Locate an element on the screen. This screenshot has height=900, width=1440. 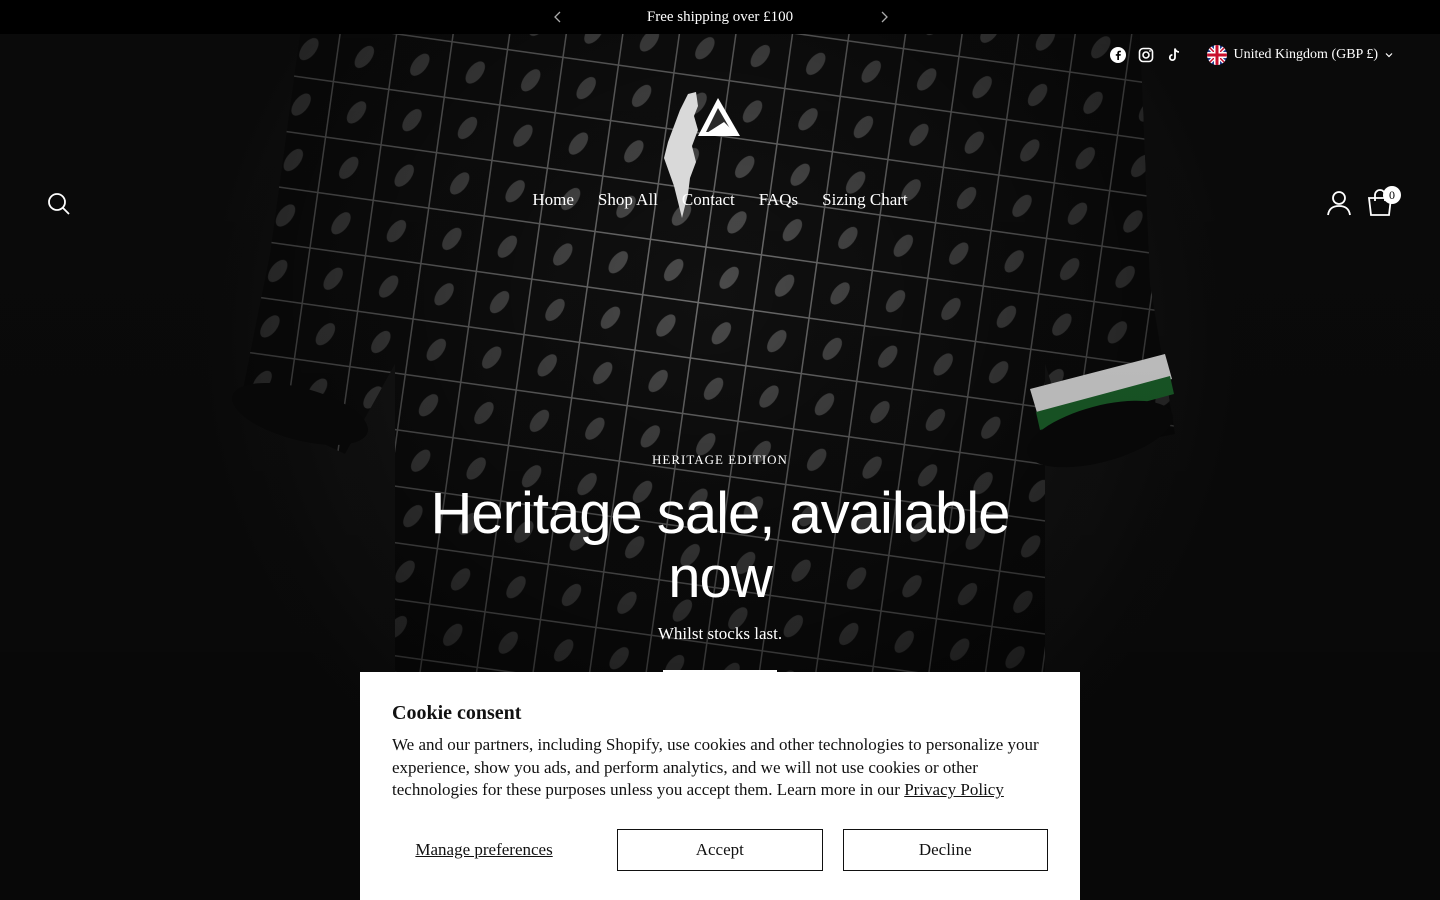
manage-preferences-link: Manage preferences is located at coordinates (484, 850).